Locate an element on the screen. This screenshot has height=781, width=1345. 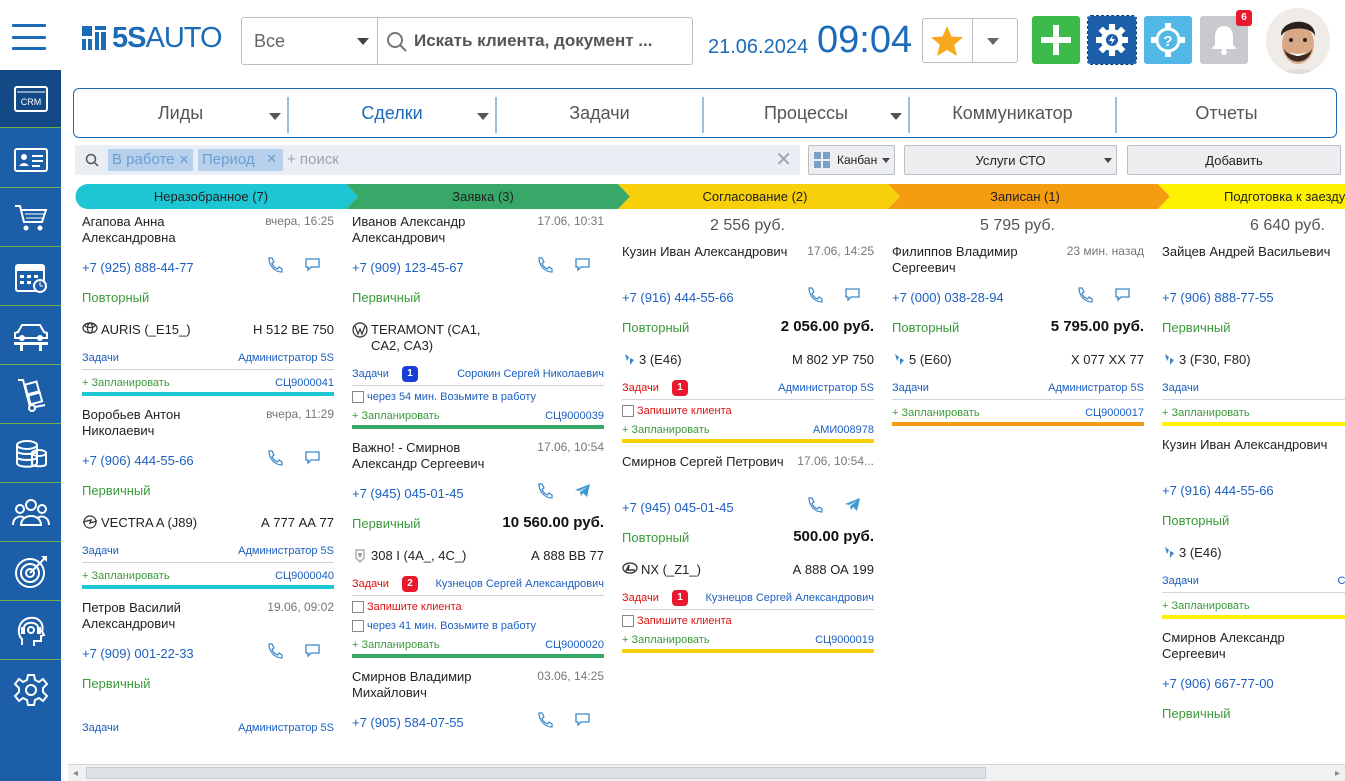
filter-bar: В работе ✕ Период ✕ + поиск ✕ is located at coordinates (437, 160).